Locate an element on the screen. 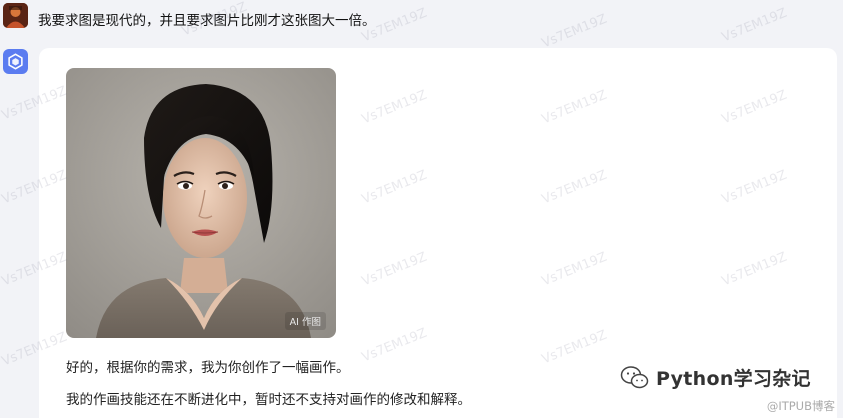  user-message: 我要求图是现代的，并且要求图片比刚才这张图大一倍。 is located at coordinates (207, 21).